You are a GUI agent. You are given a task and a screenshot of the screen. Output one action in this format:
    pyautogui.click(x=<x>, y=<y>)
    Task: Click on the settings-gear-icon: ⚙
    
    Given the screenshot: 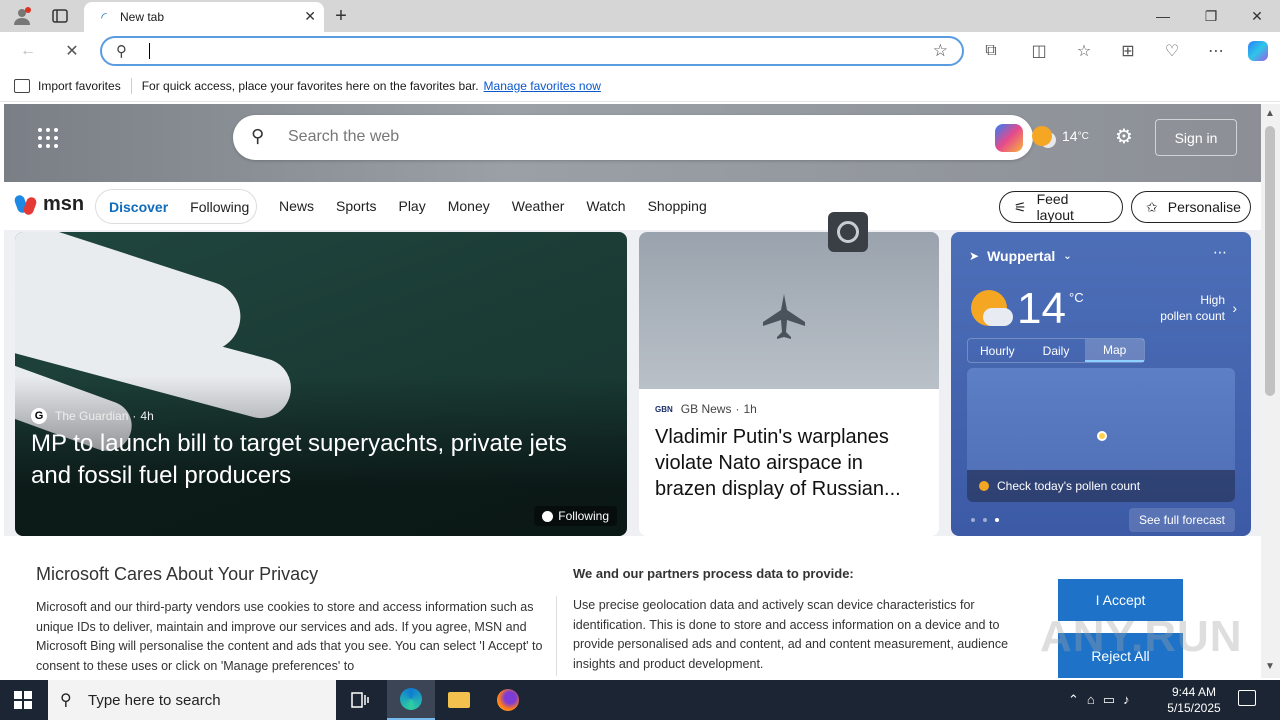 What is the action you would take?
    pyautogui.click(x=1124, y=136)
    